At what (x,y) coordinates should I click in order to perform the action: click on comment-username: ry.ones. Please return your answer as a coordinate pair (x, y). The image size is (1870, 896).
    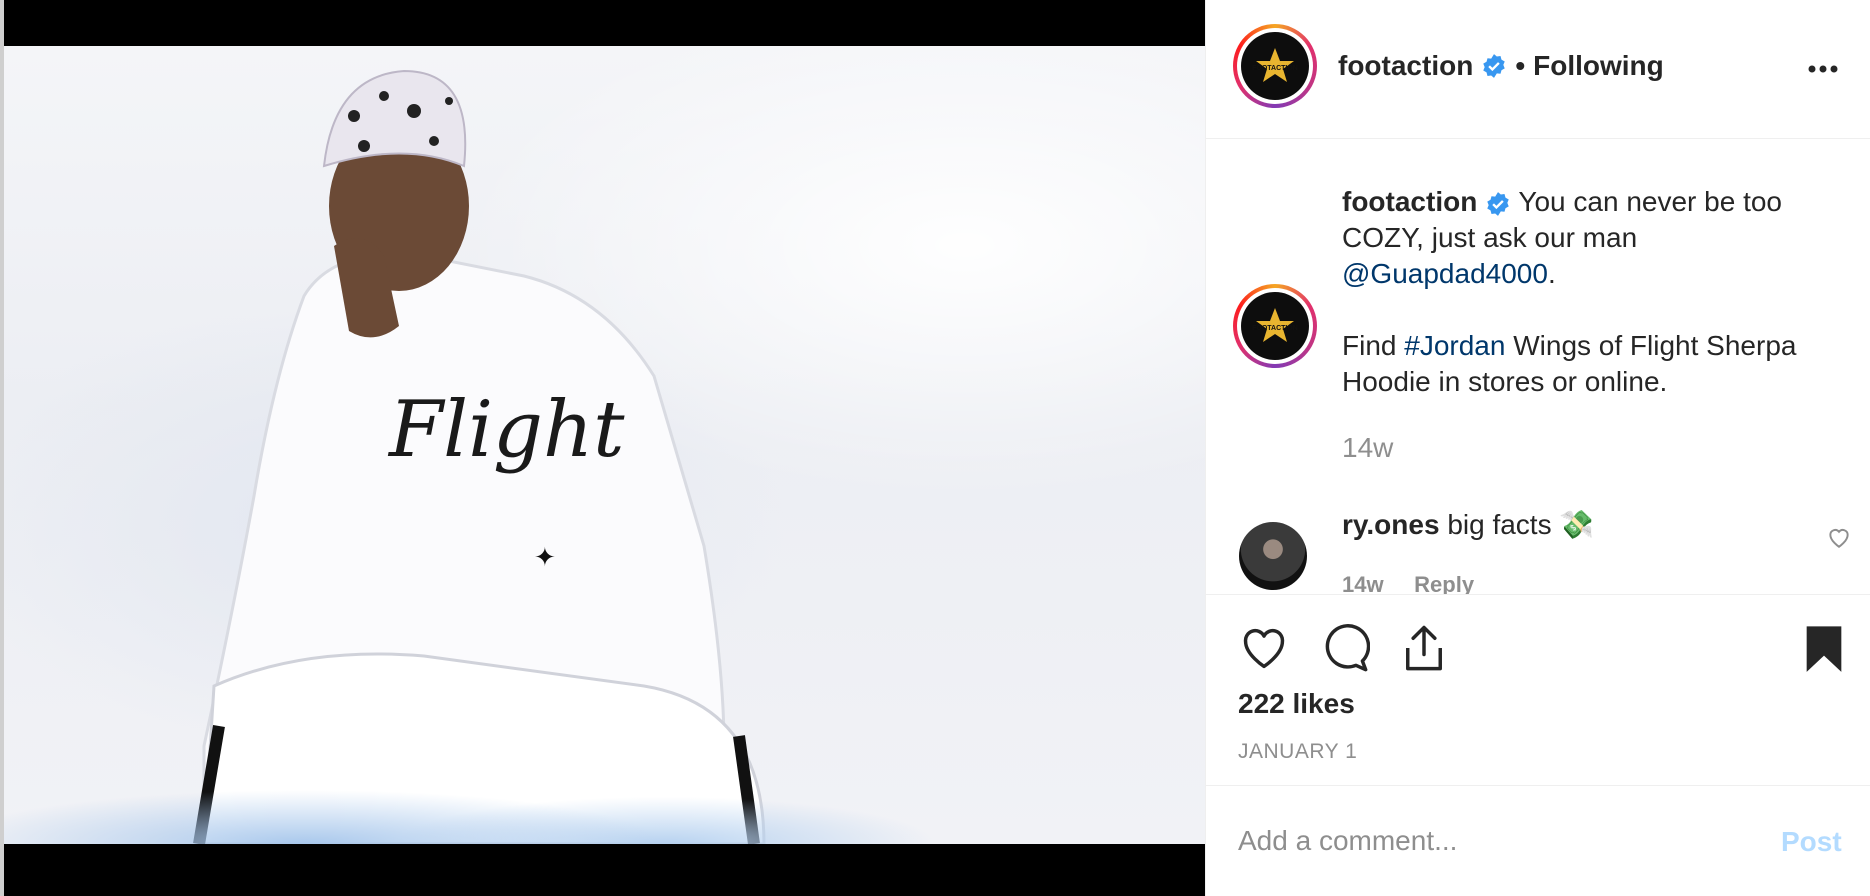
    Looking at the image, I should click on (1391, 524).